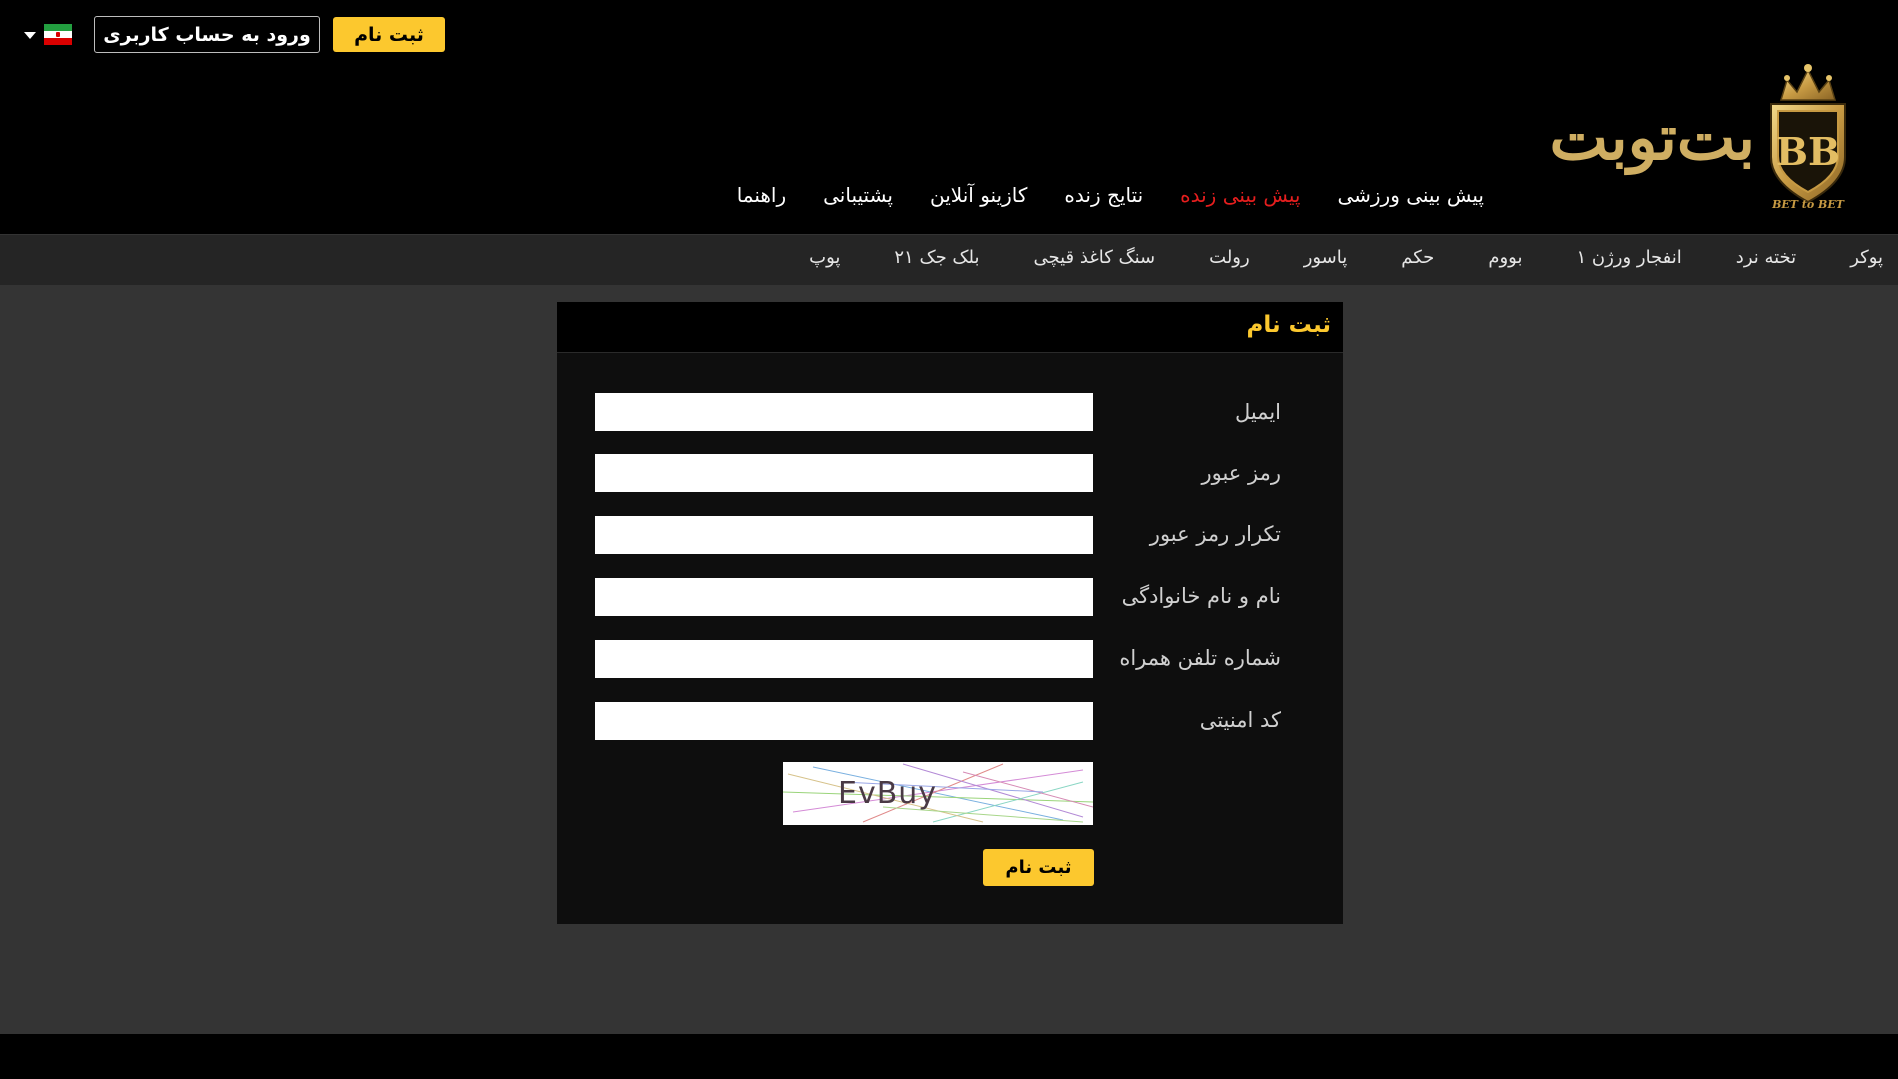  What do you see at coordinates (761, 195) in the screenshot?
I see `nav-help: راهنما` at bounding box center [761, 195].